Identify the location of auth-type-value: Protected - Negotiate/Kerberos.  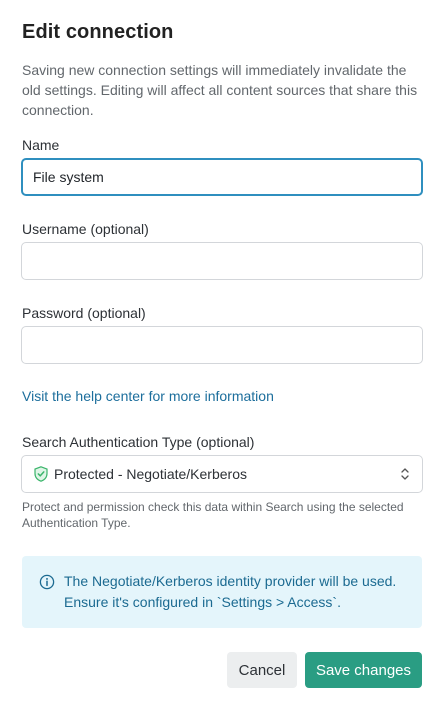
(150, 474).